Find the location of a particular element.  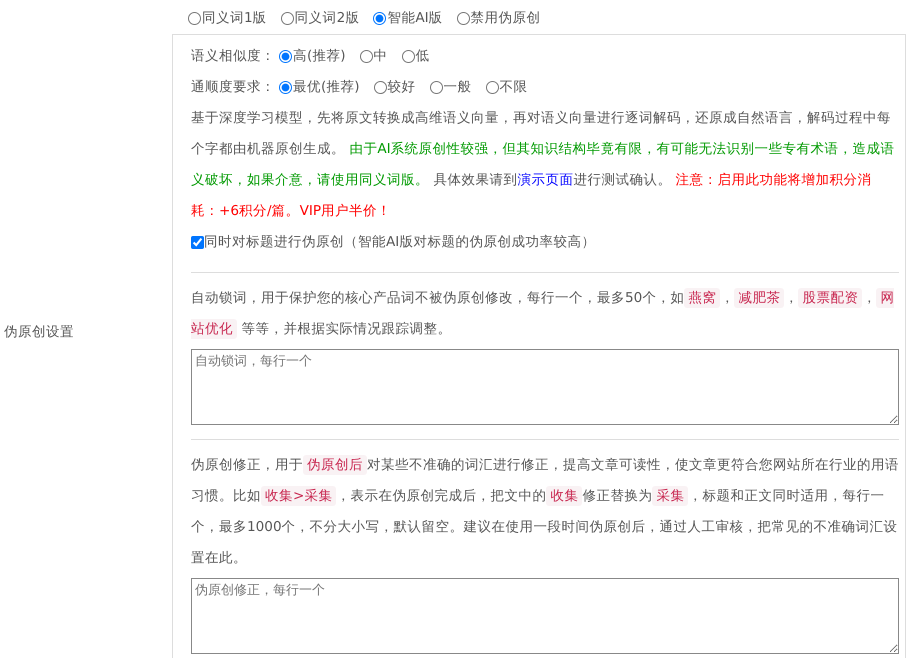

radio-option: 同义词2版 is located at coordinates (320, 18).